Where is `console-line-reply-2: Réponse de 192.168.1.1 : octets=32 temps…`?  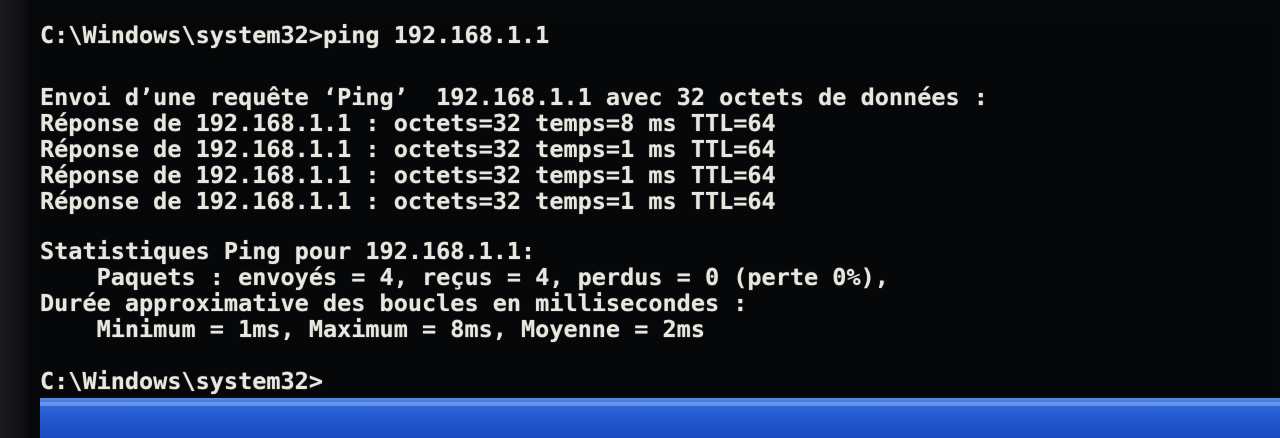 console-line-reply-2: Réponse de 192.168.1.1 : octets=32 temps… is located at coordinates (408, 149).